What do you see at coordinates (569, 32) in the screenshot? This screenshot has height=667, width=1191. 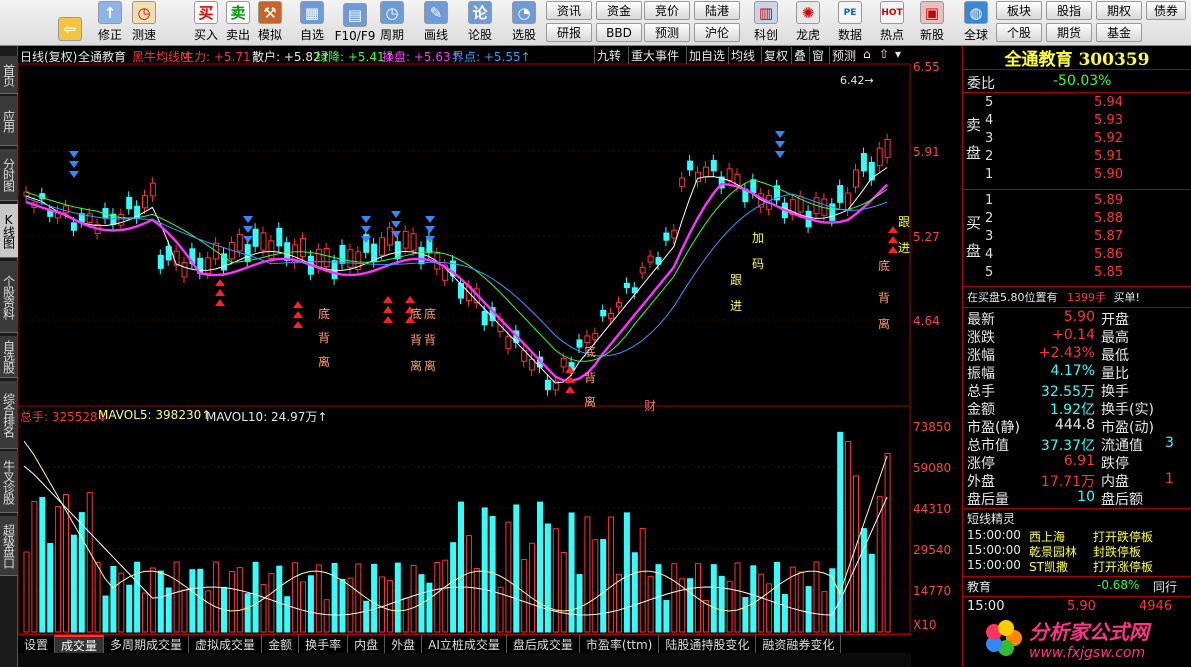 I see `toolbar-small-button: 研报` at bounding box center [569, 32].